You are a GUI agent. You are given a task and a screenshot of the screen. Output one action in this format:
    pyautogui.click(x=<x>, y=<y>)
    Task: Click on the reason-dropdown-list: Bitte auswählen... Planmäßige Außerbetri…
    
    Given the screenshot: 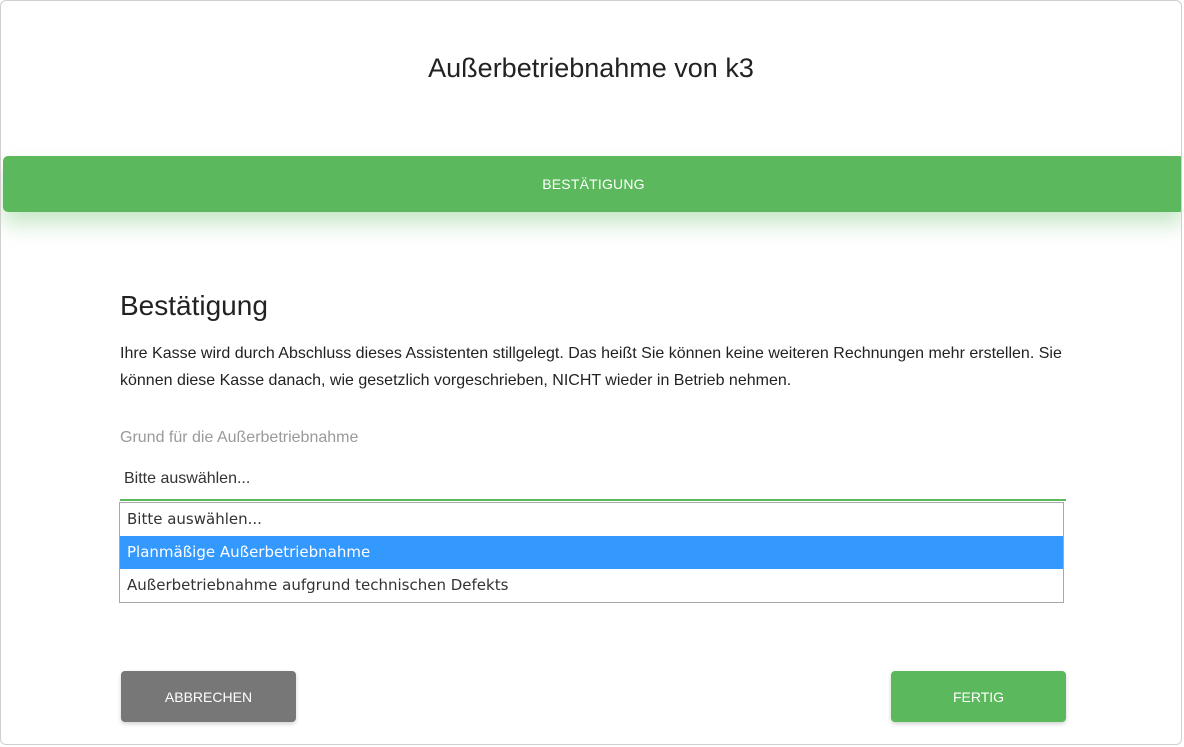 What is the action you would take?
    pyautogui.click(x=591, y=552)
    